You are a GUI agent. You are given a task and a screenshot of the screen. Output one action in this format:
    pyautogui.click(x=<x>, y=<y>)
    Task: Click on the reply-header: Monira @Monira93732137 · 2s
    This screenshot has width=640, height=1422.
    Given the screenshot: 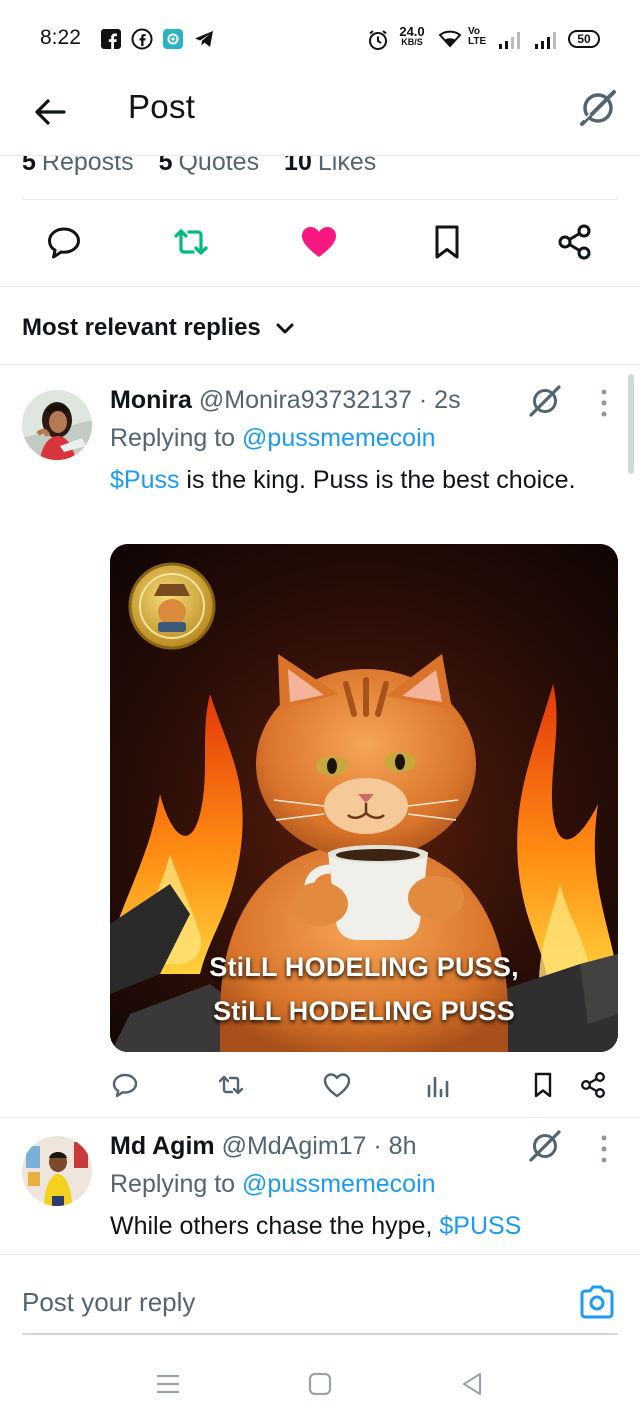 What is the action you would take?
    pyautogui.click(x=285, y=400)
    